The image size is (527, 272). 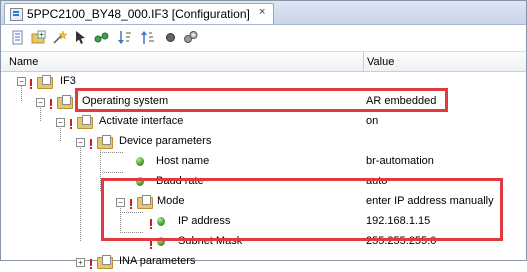 What do you see at coordinates (190, 37) in the screenshot?
I see `settings-icon` at bounding box center [190, 37].